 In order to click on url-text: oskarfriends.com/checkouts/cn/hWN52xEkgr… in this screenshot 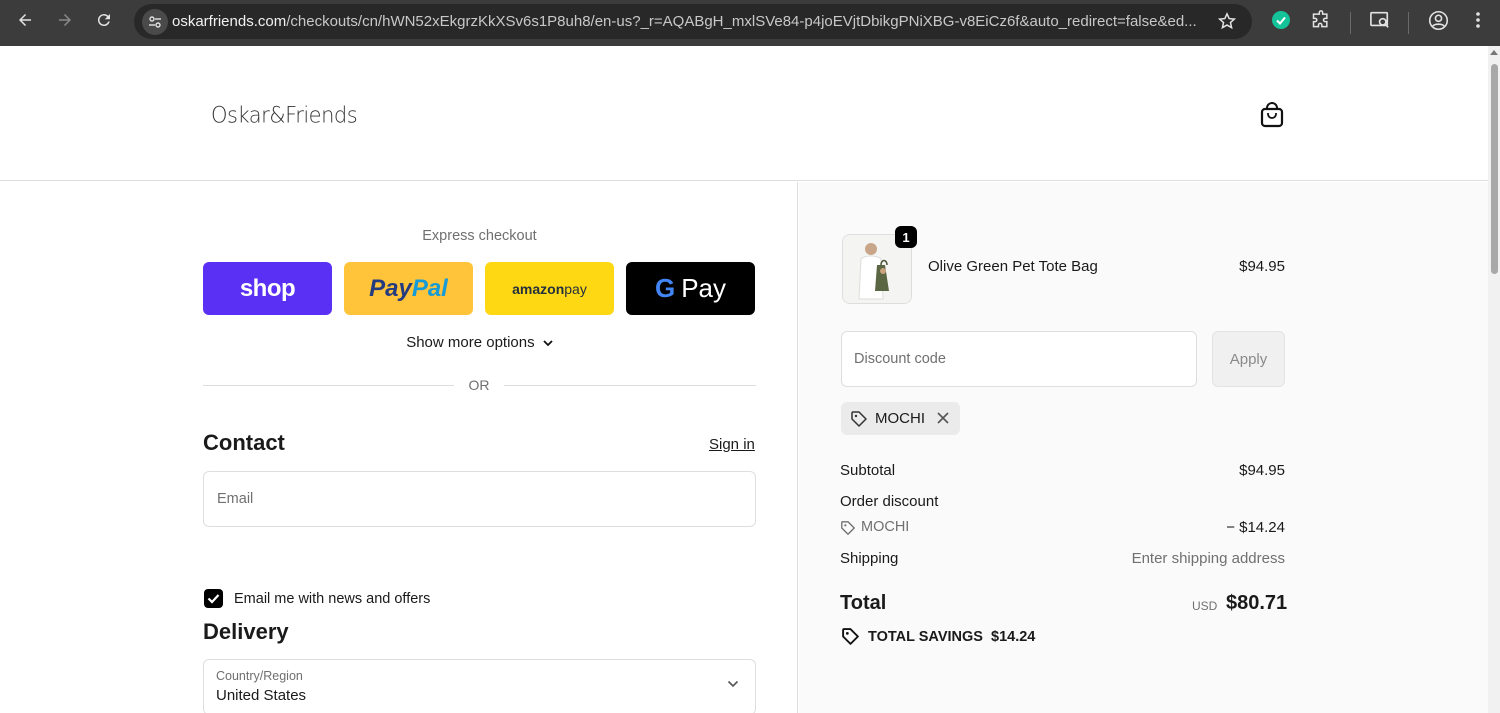, I will do `click(687, 21)`.